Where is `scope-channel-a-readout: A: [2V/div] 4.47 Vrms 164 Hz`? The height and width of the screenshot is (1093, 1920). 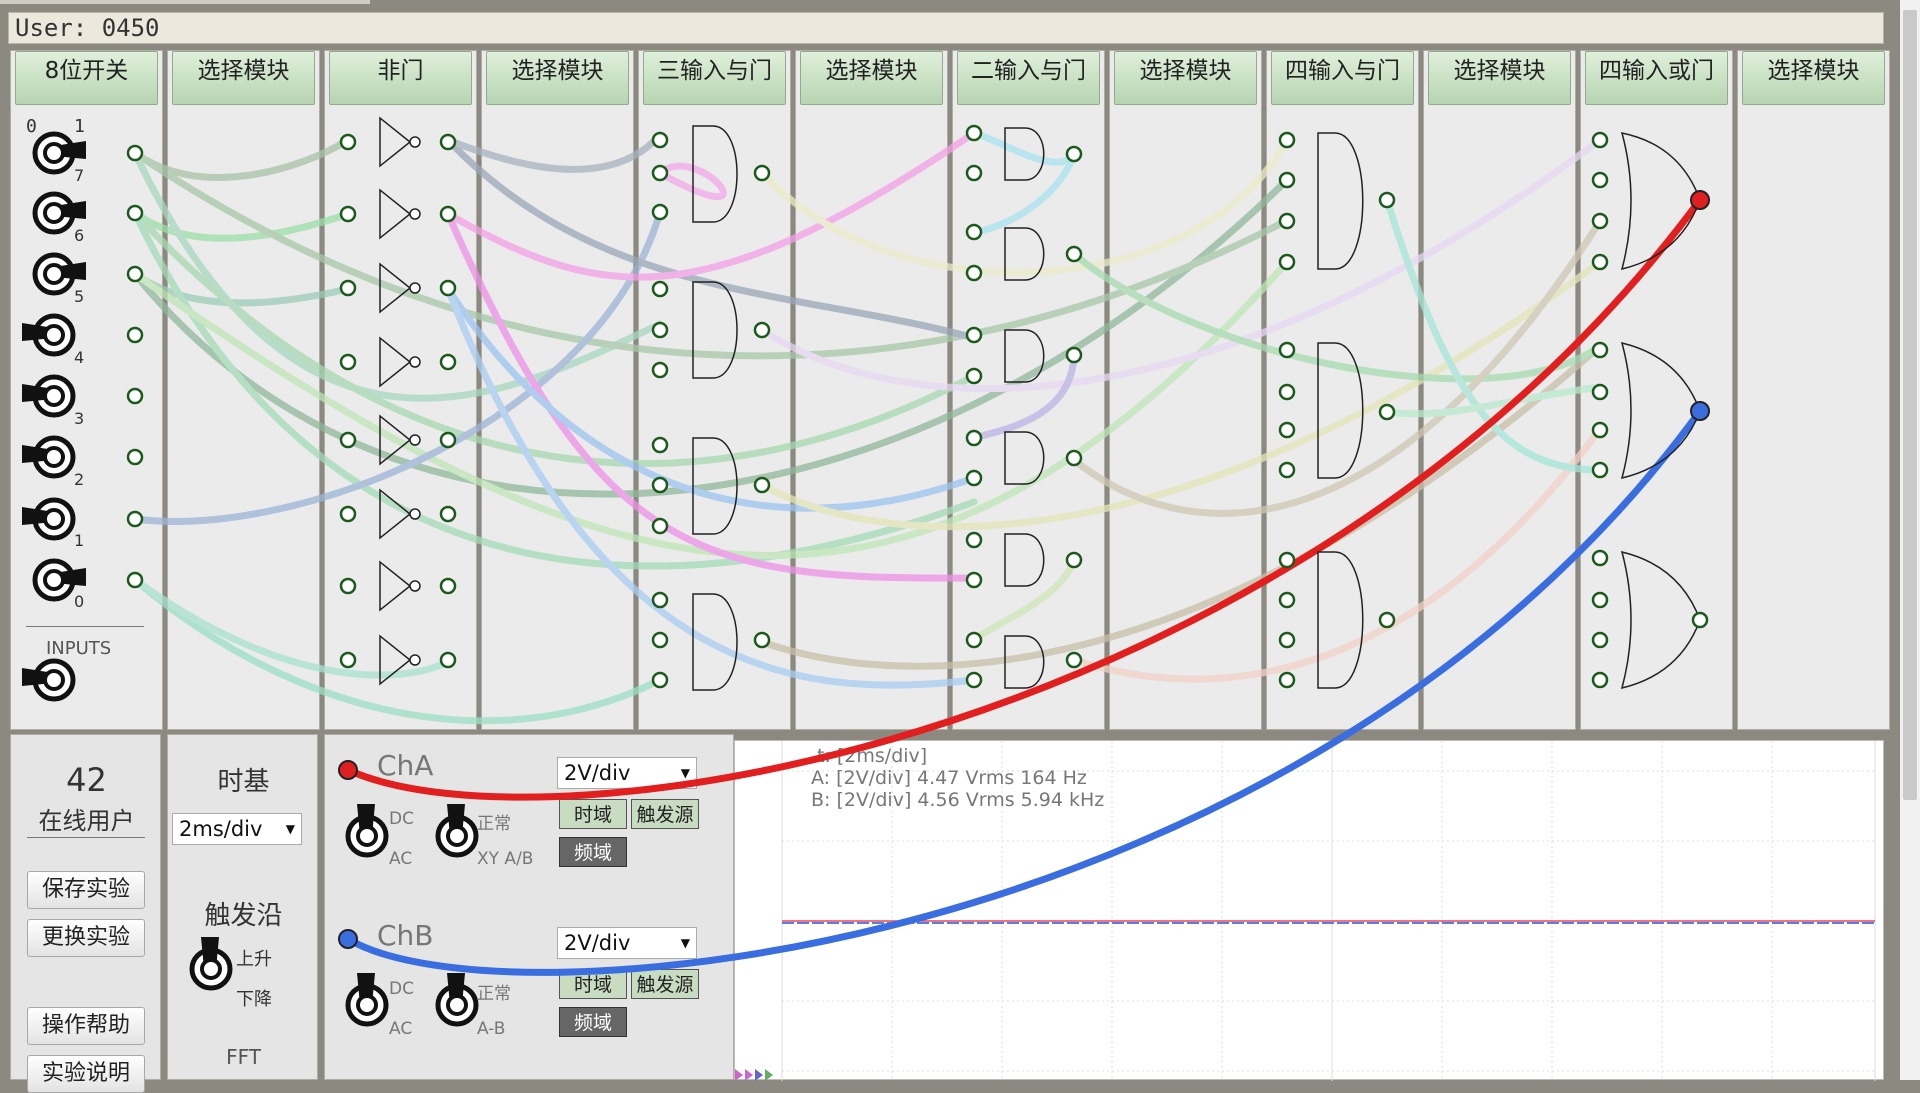 scope-channel-a-readout: A: [2V/div] 4.47 Vrms 164 Hz is located at coordinates (949, 778).